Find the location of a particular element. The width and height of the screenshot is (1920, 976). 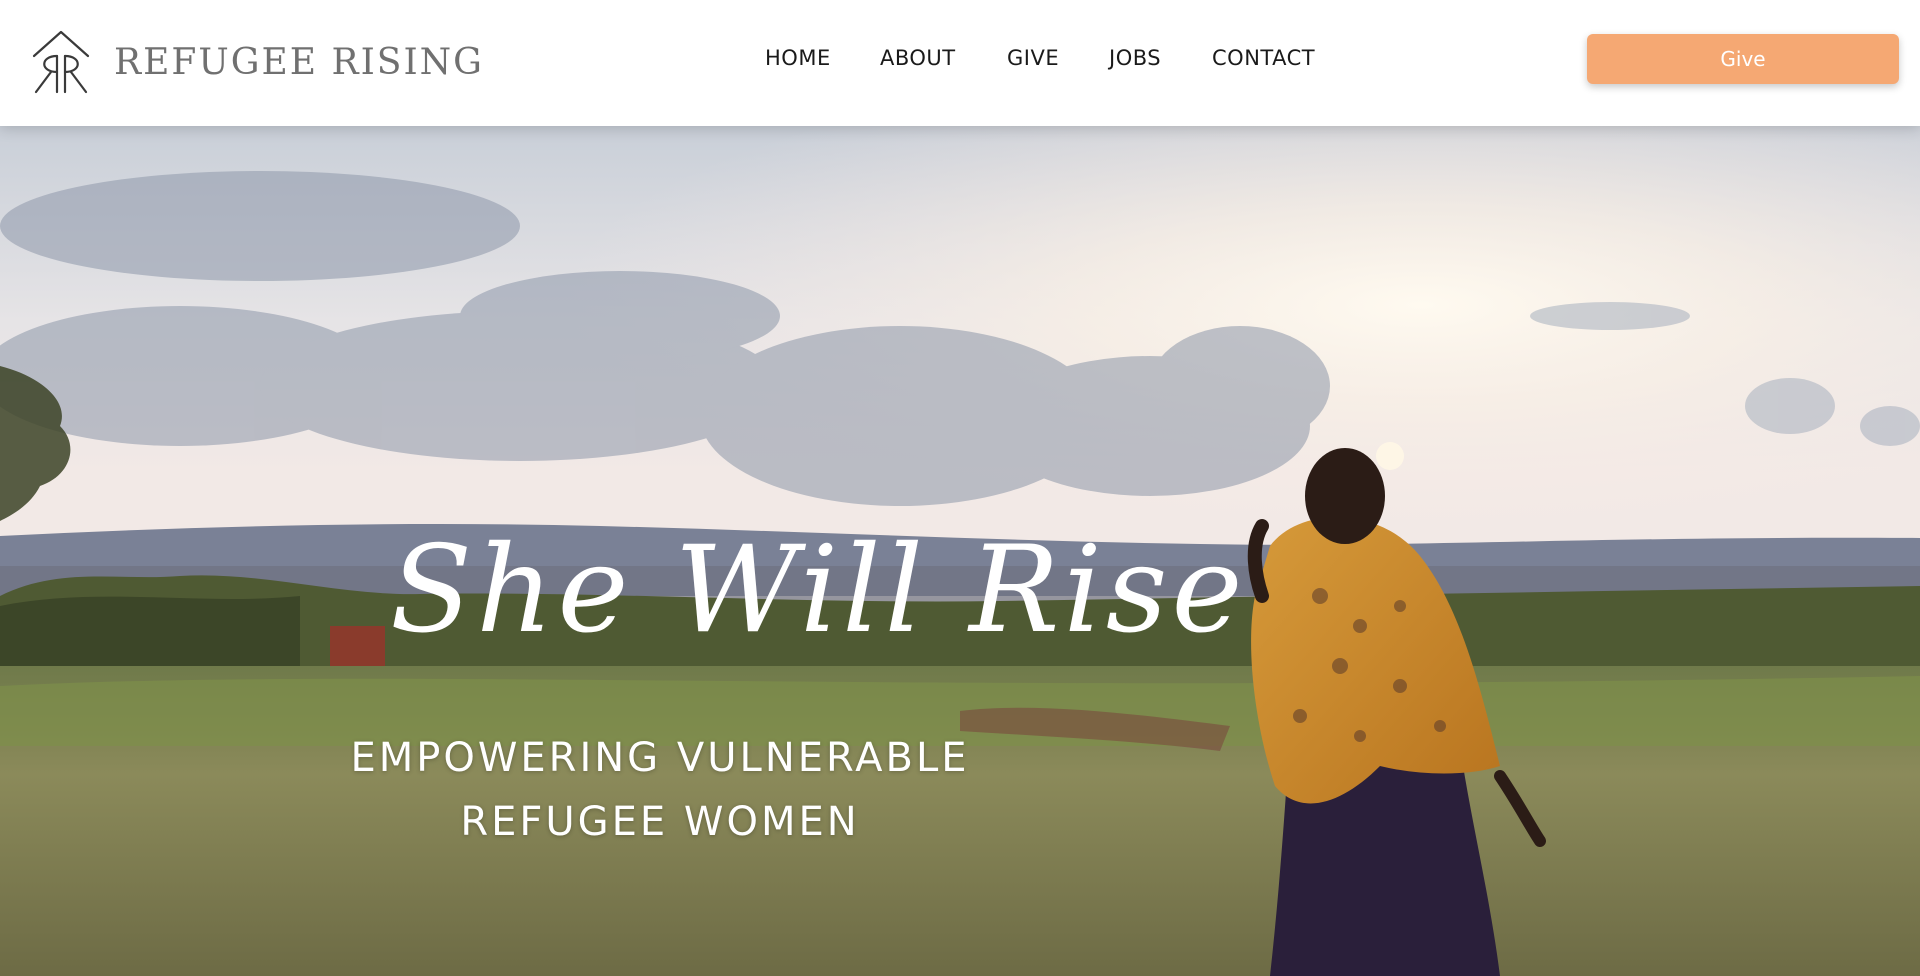

nav-item-contact: CONTACT is located at coordinates (1263, 58).